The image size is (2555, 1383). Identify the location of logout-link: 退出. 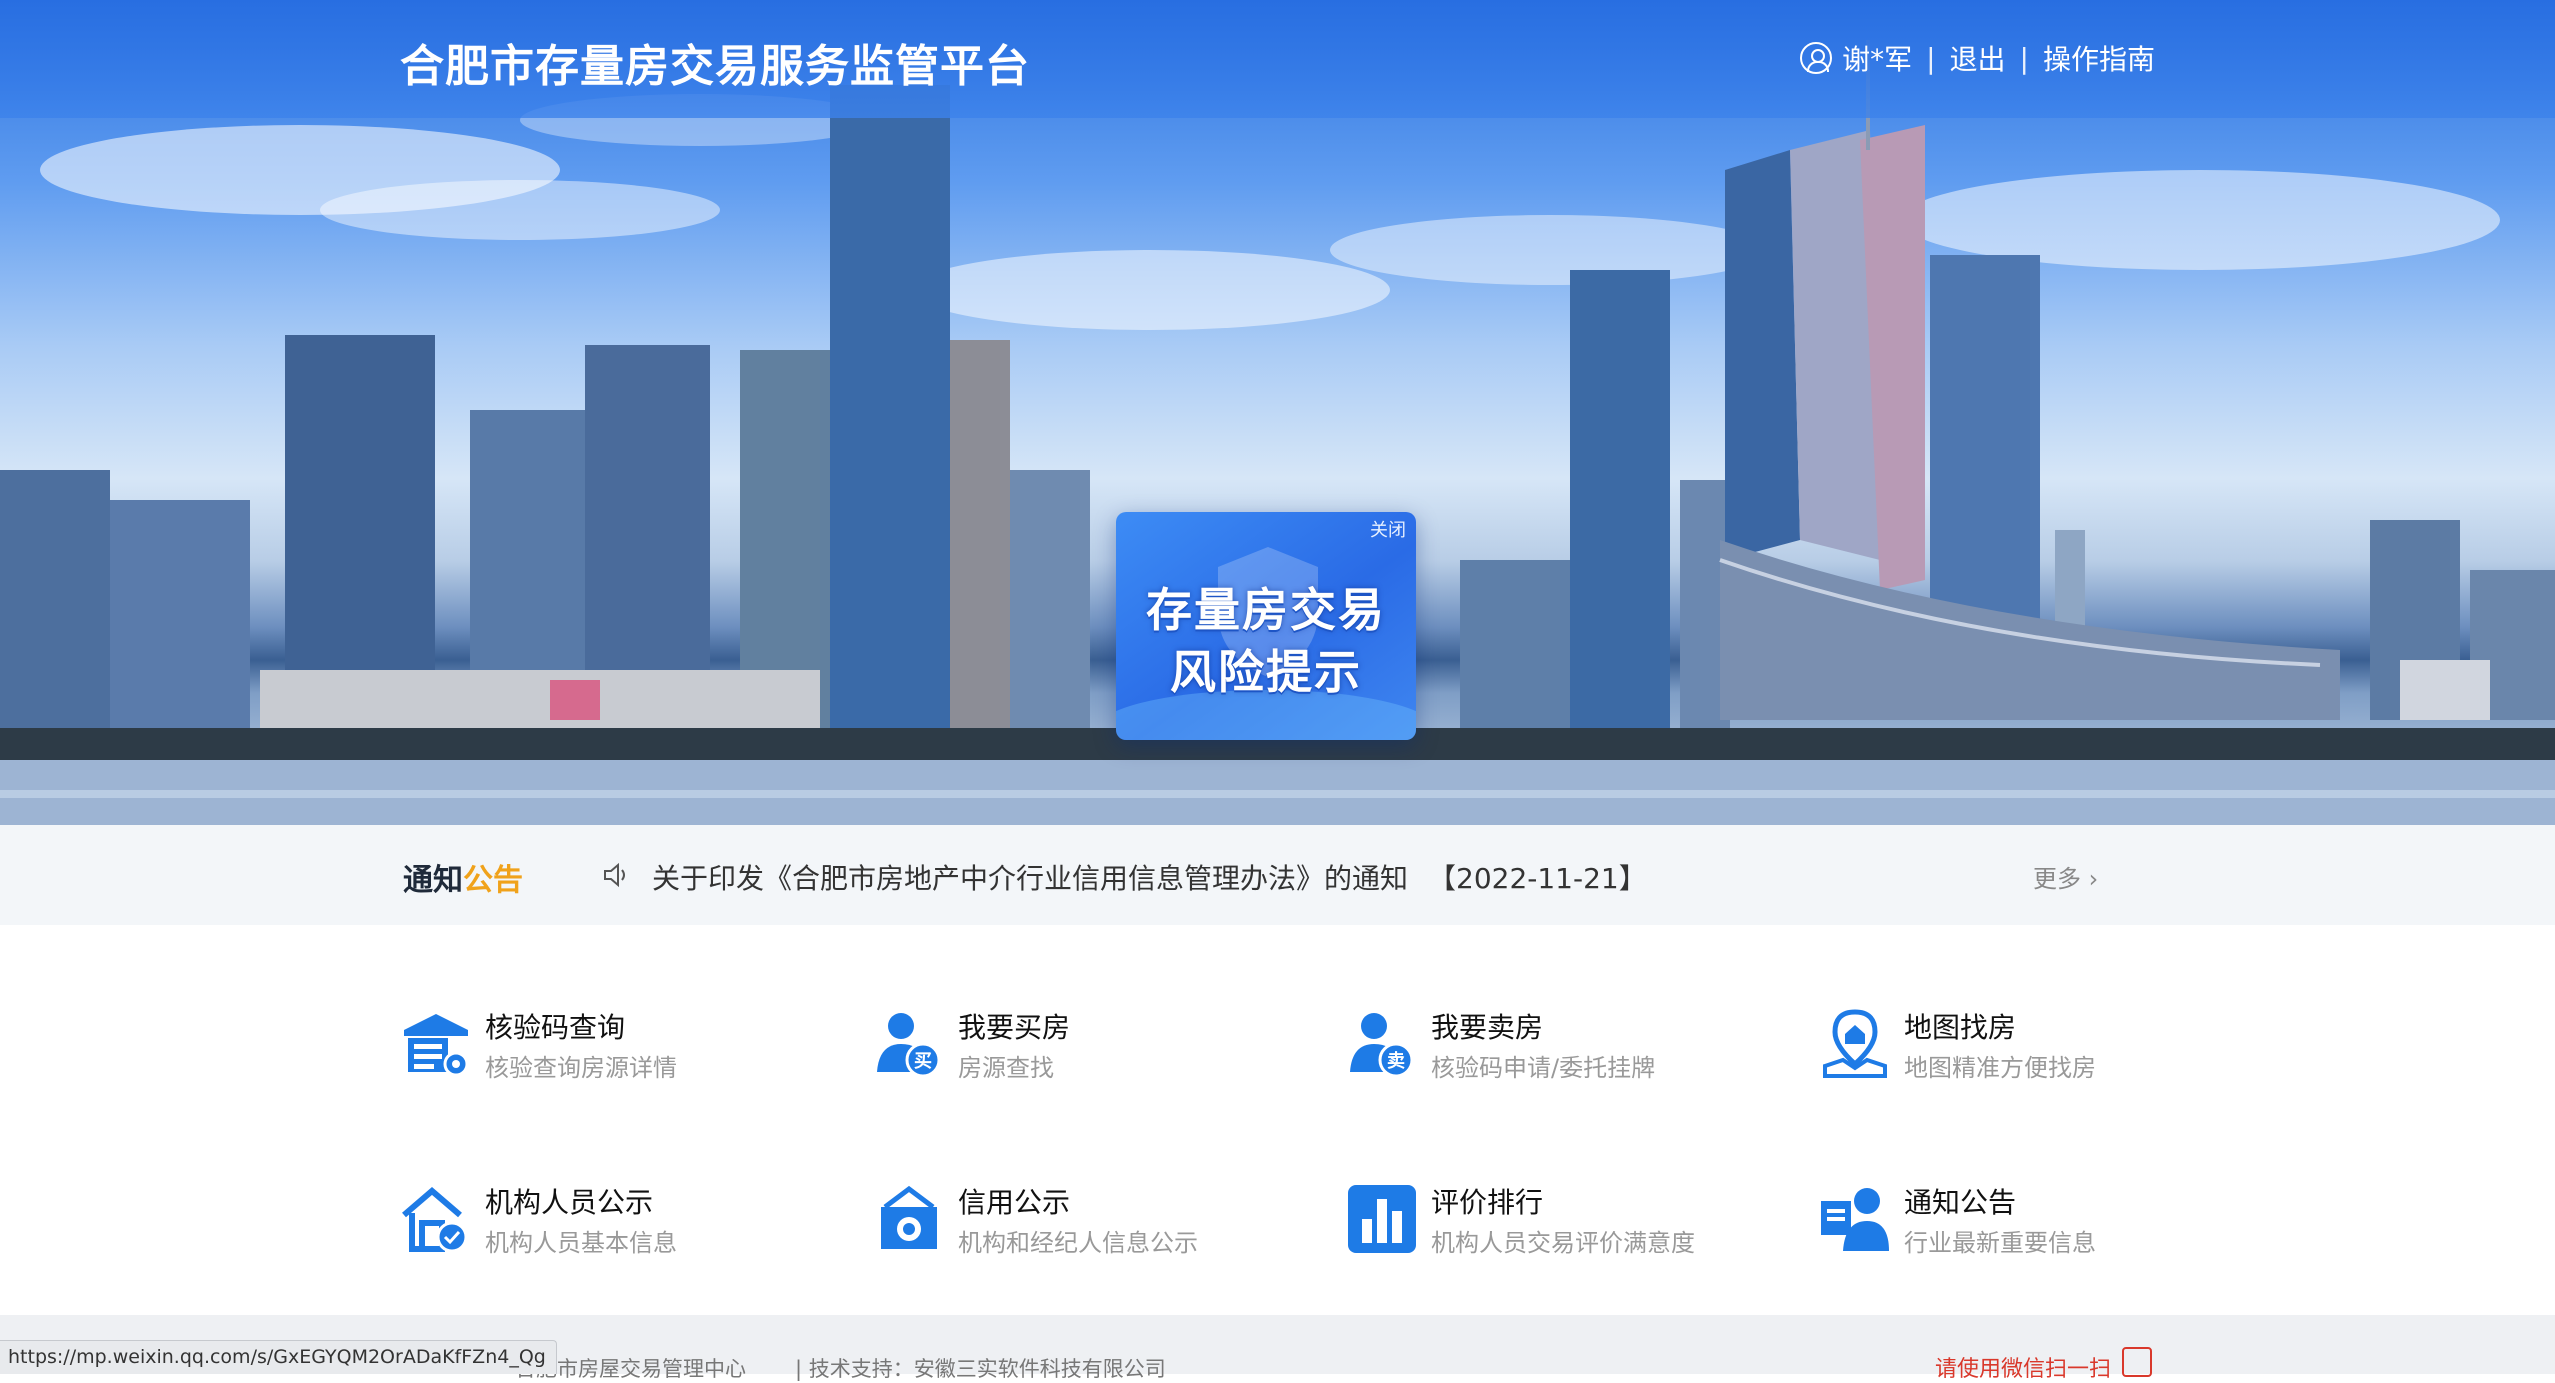
(1978, 58).